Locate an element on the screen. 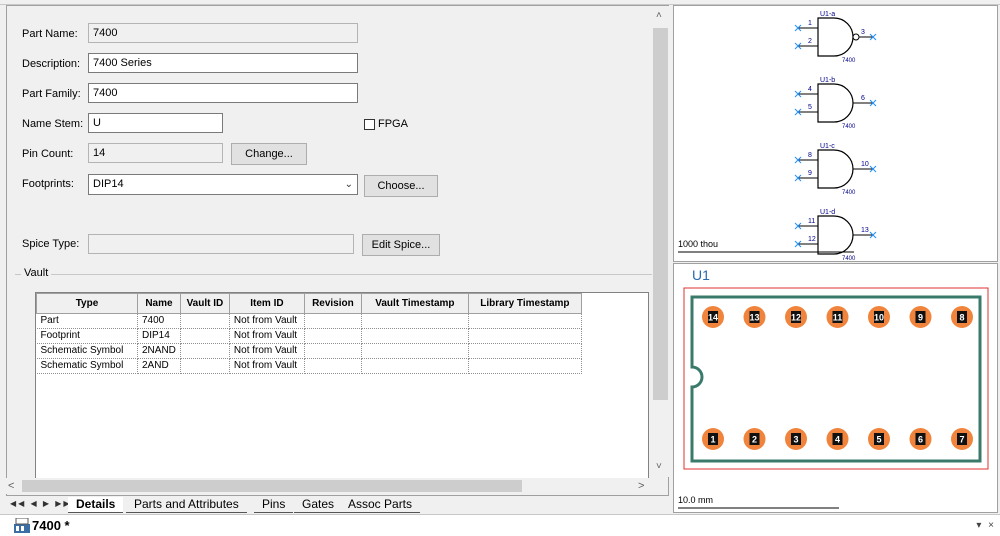 The image size is (1000, 536). footprint-pad: 2 is located at coordinates (754, 439).